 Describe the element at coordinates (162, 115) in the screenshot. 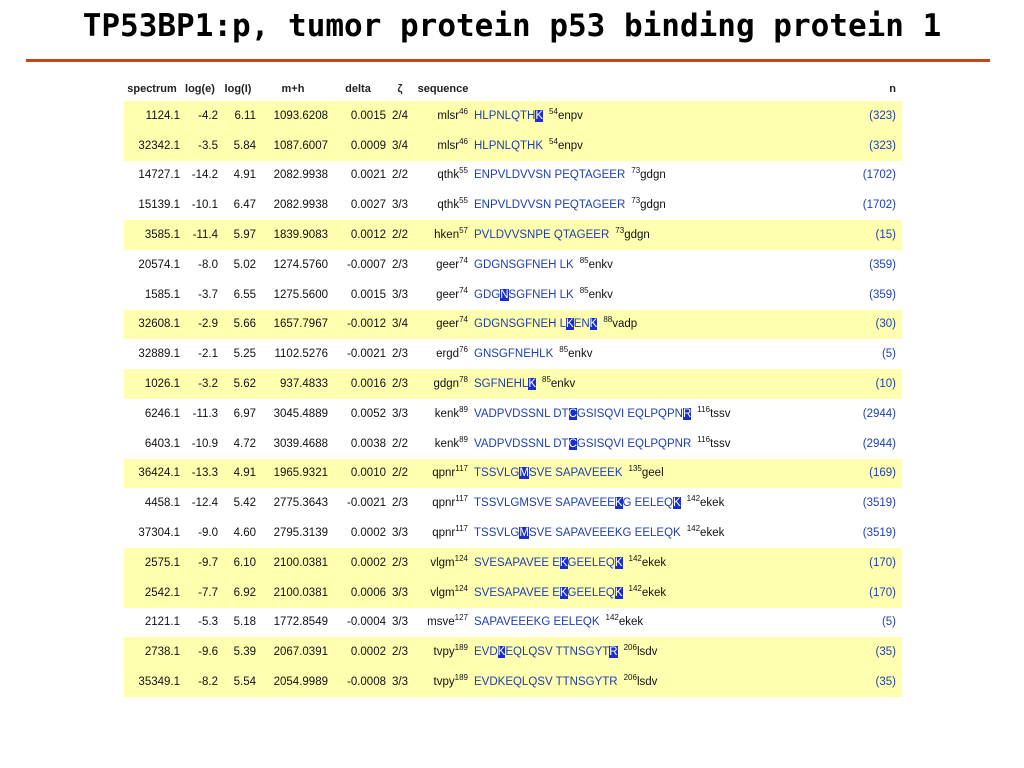

I see `spectrum-cell: 1124.1` at that location.